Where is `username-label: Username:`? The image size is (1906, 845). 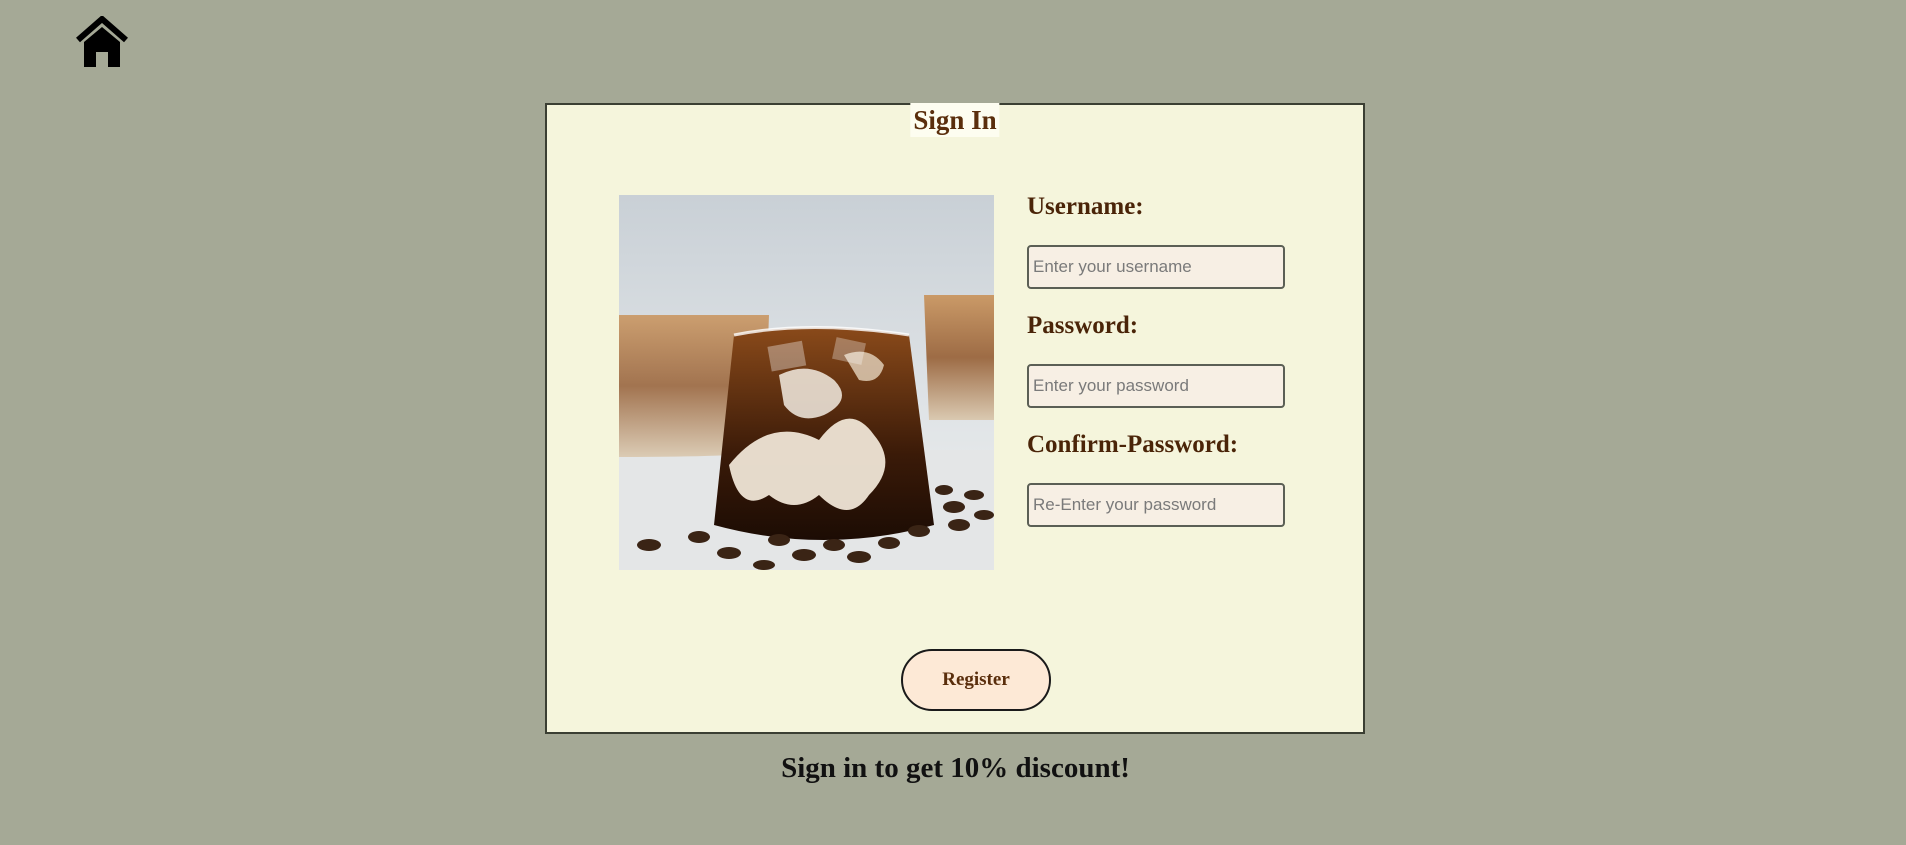 username-label: Username: is located at coordinates (1085, 206).